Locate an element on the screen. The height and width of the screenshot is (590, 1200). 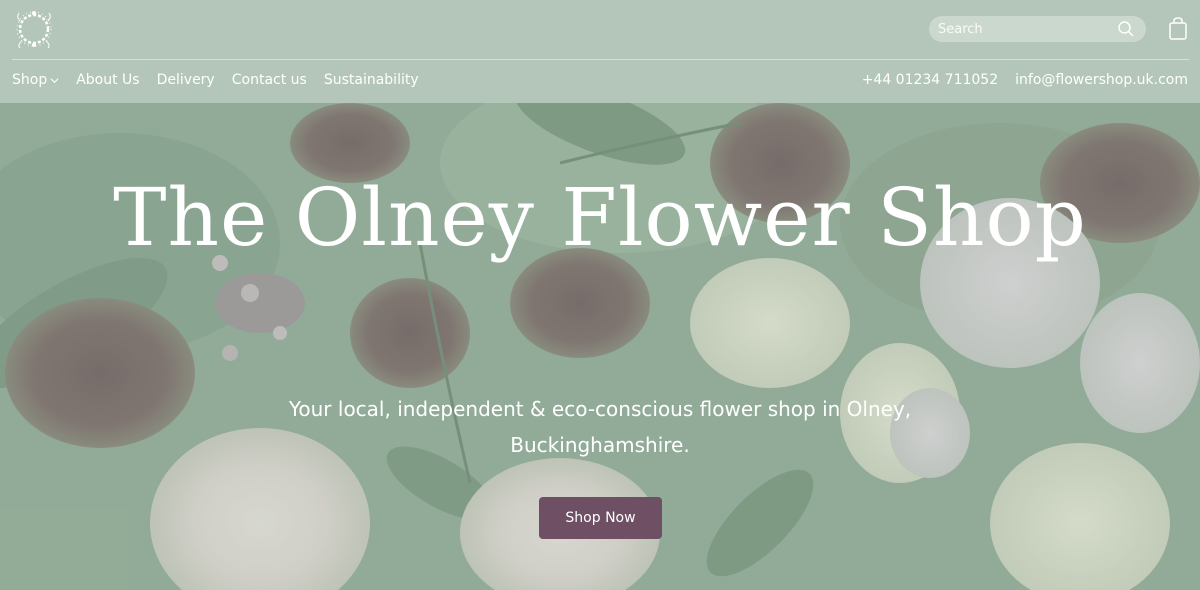
nav-item-about-us: About Us is located at coordinates (107, 80).